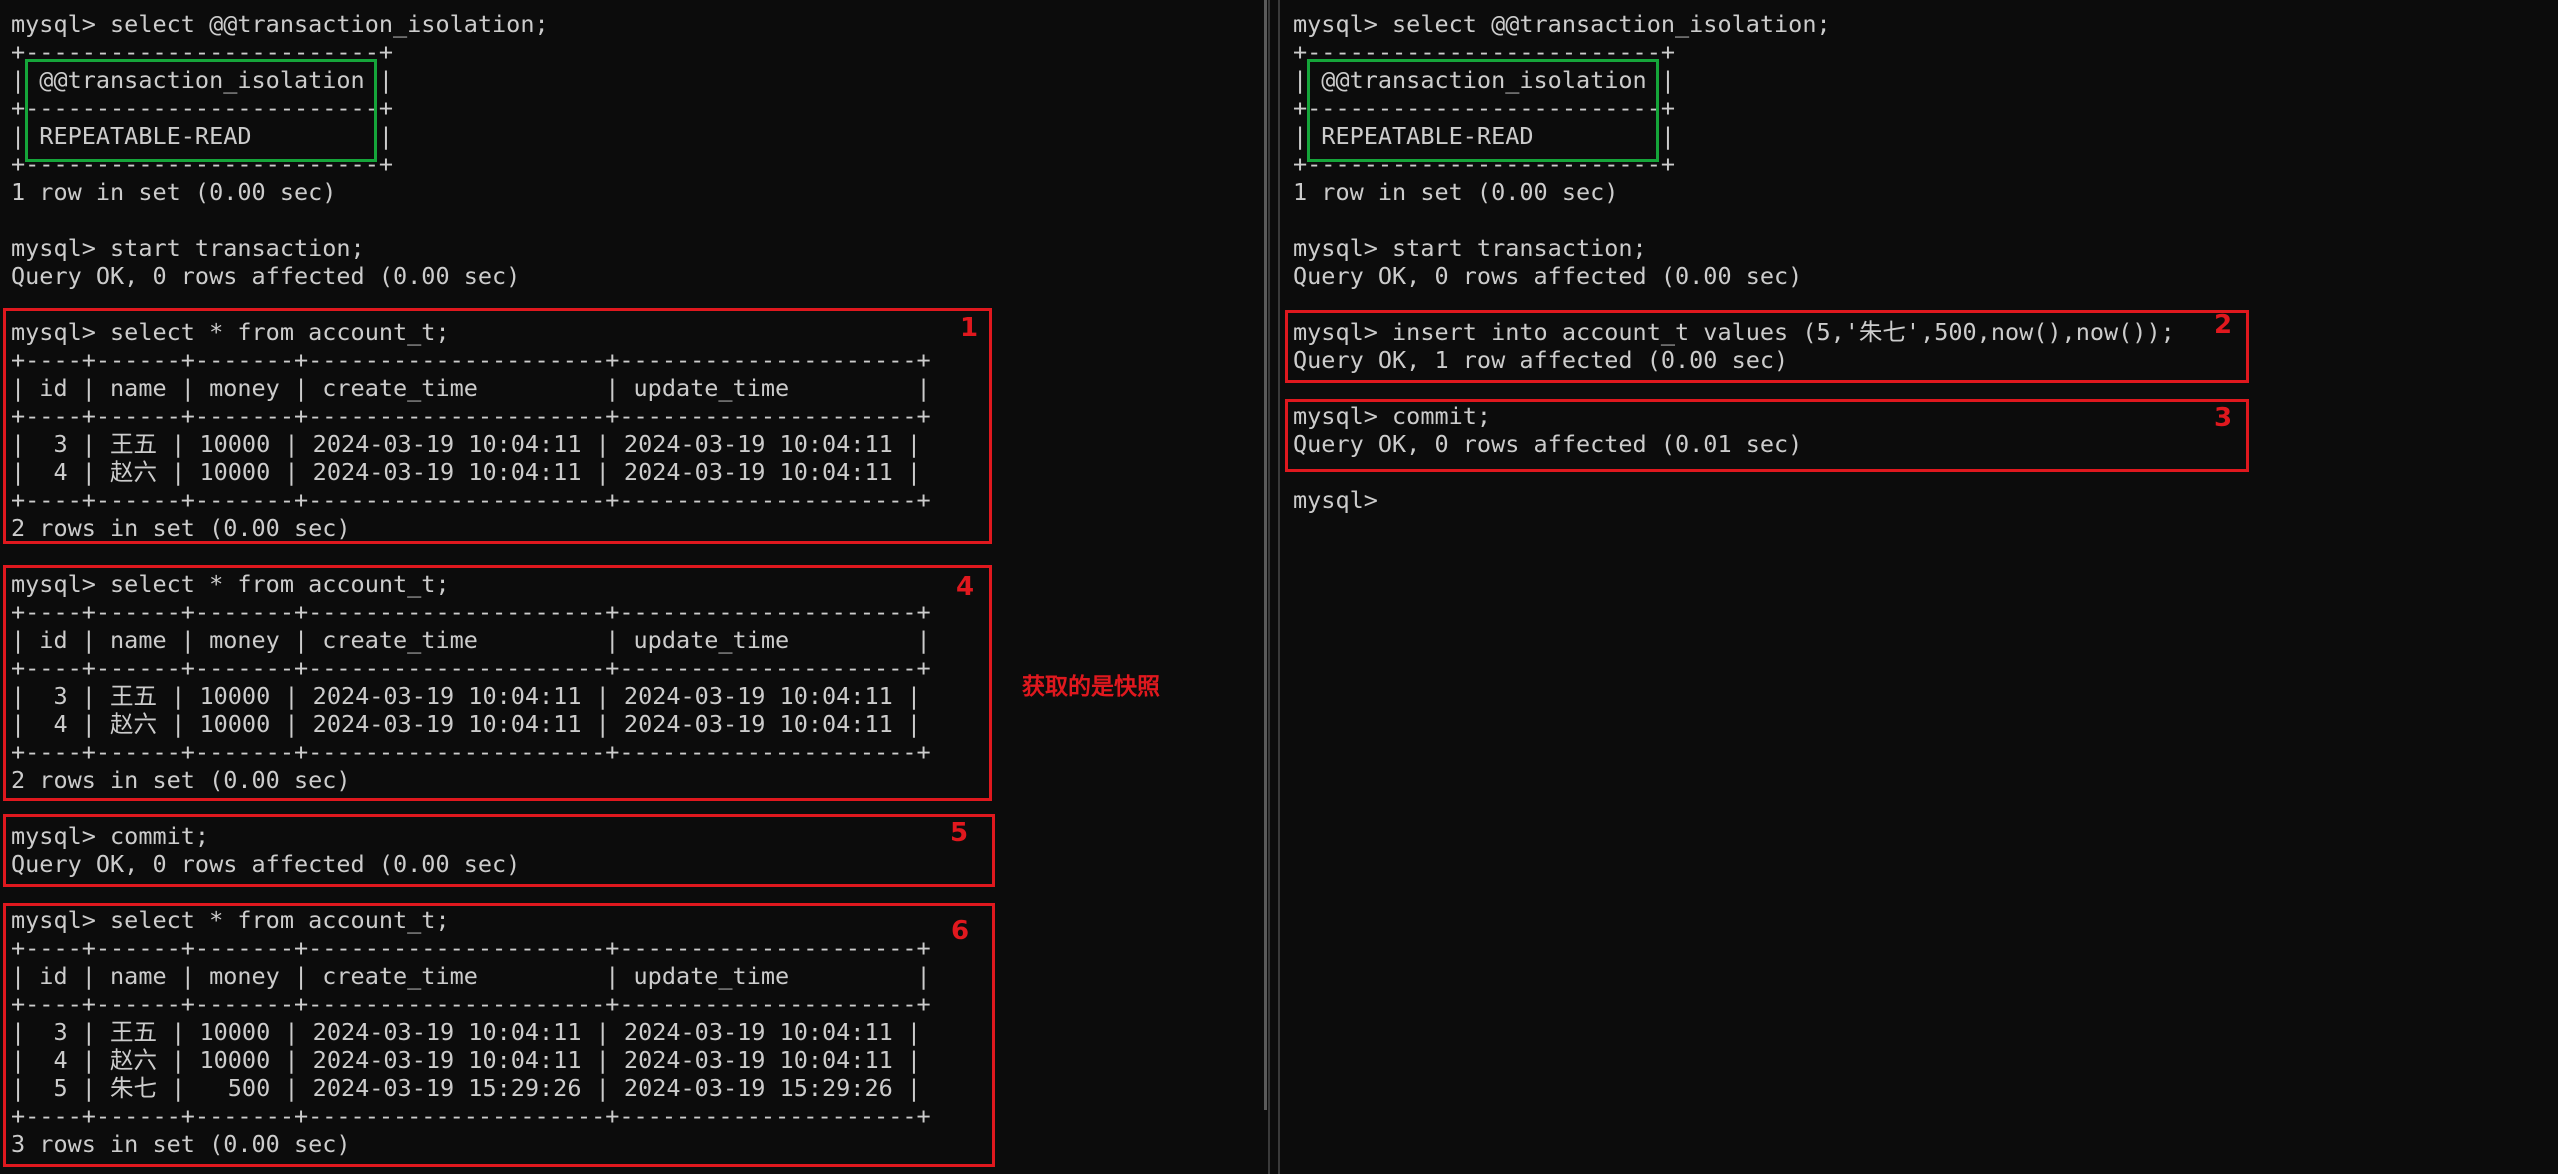  Describe the element at coordinates (1767, 346) in the screenshot. I see `step-2-highlight` at that location.